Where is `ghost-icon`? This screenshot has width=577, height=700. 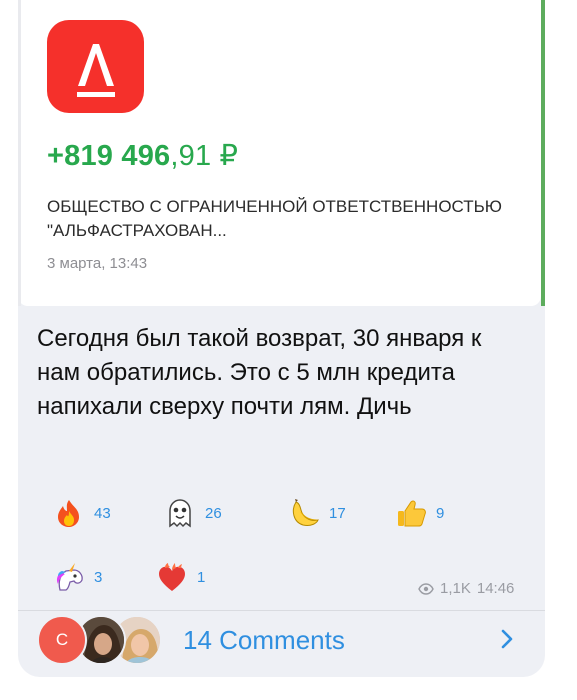
ghost-icon is located at coordinates (180, 513).